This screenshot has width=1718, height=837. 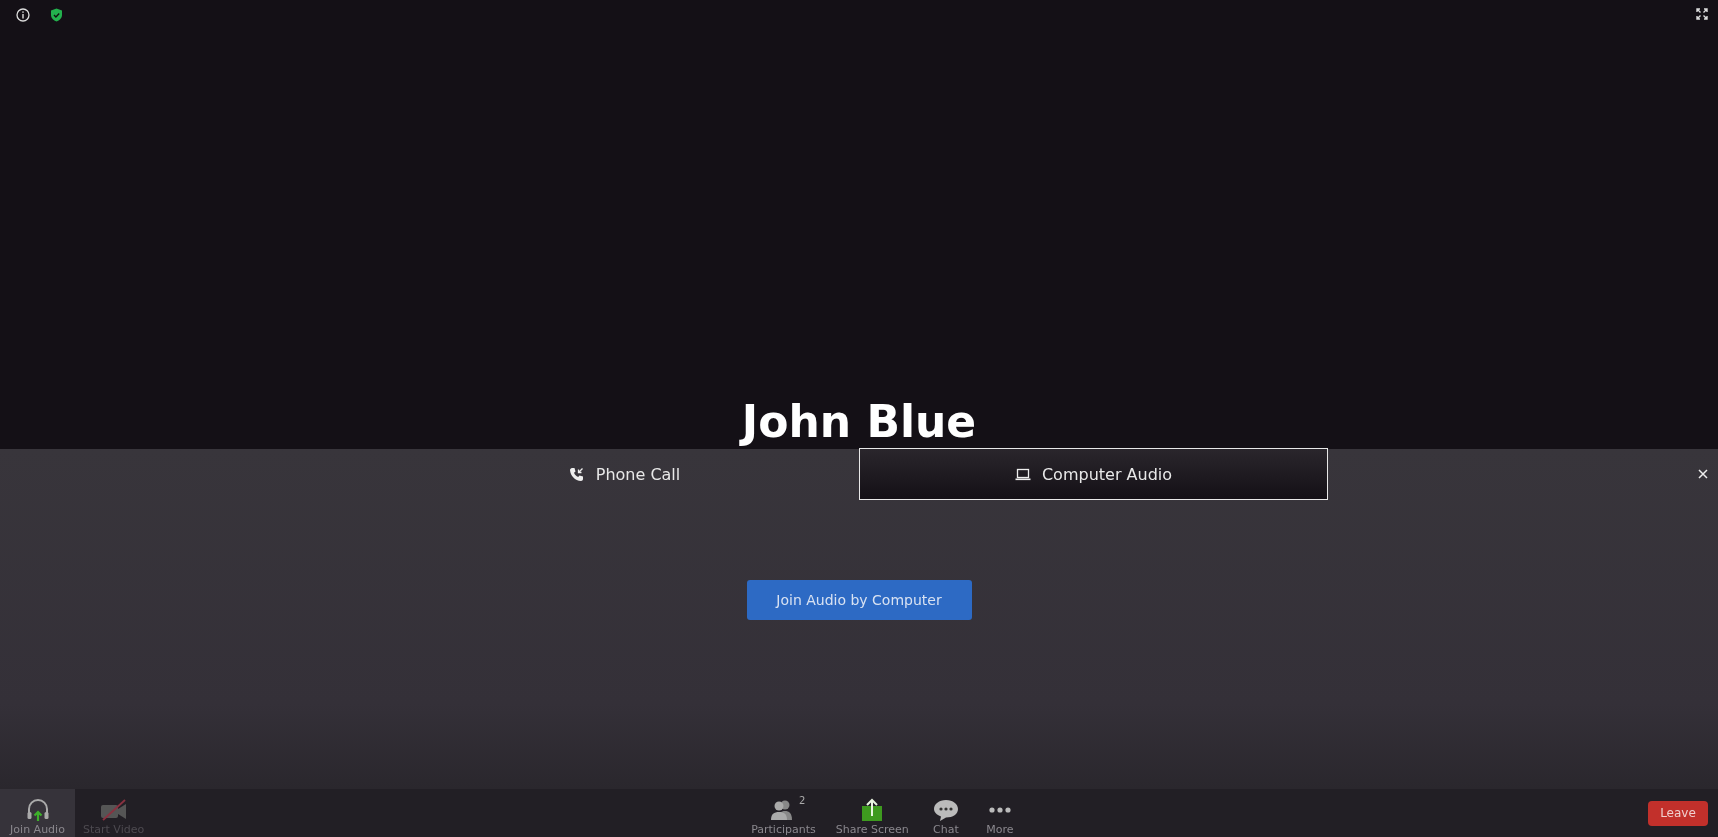 I want to click on toolbar-button: Join Audio, so click(x=37, y=813).